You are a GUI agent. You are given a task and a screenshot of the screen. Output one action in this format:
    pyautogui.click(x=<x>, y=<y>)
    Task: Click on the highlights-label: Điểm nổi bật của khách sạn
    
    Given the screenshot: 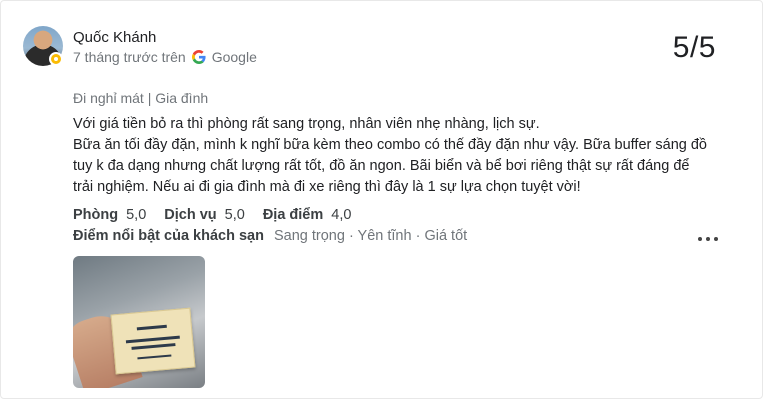 What is the action you would take?
    pyautogui.click(x=168, y=236)
    